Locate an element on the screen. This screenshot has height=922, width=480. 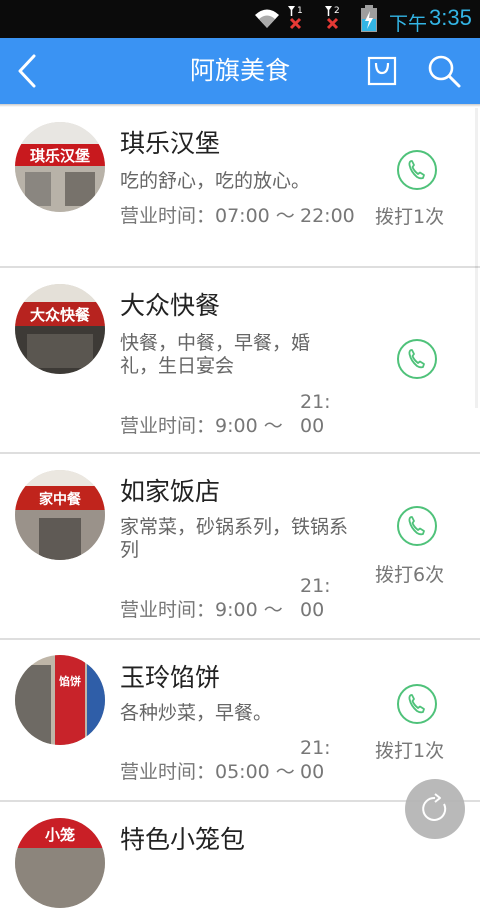
business-hours: 营业时间：07:00 ～ 22:00 is located at coordinates (238, 216).